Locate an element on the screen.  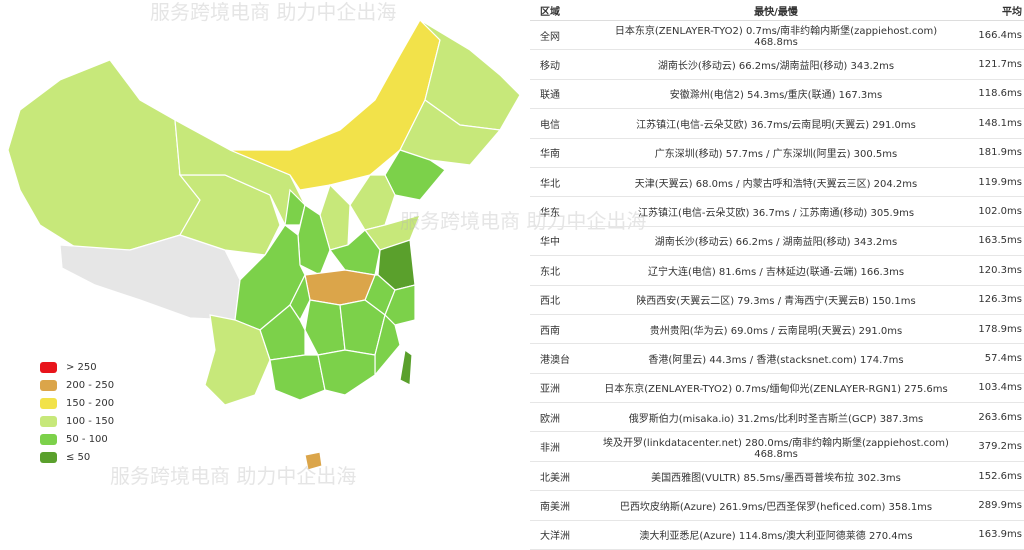
cell-region: 华中 is located at coordinates (560, 241).